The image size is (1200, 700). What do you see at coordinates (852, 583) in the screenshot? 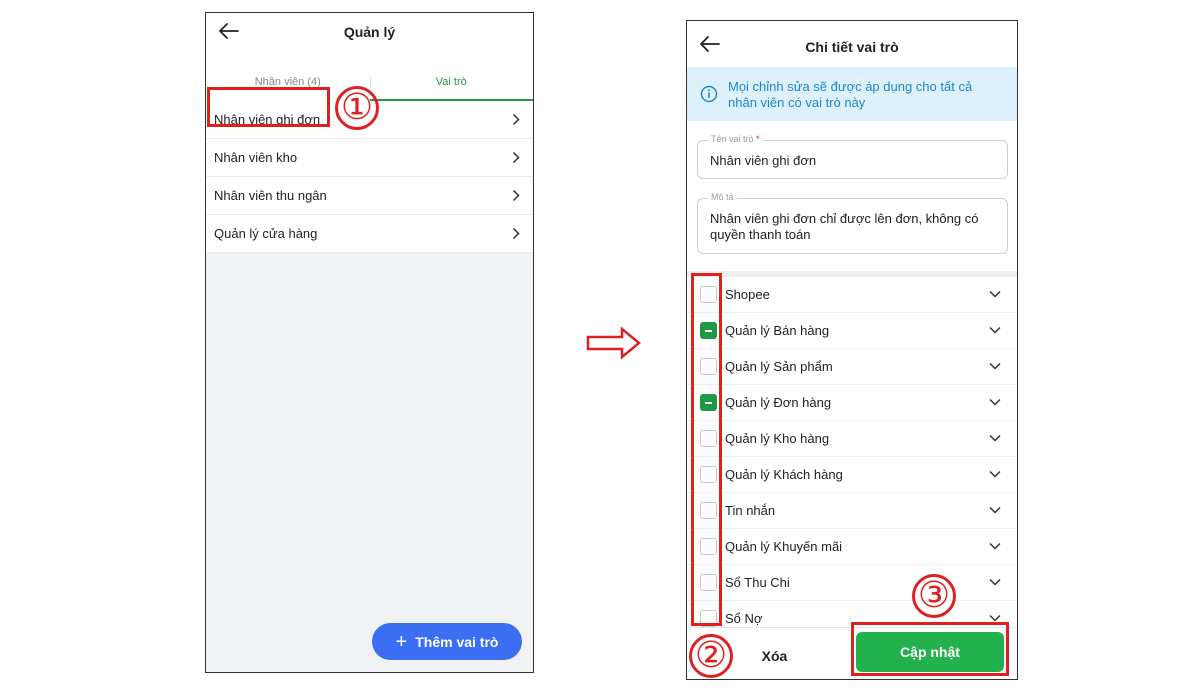
I see `permission-row: Sổ Thu Chi` at bounding box center [852, 583].